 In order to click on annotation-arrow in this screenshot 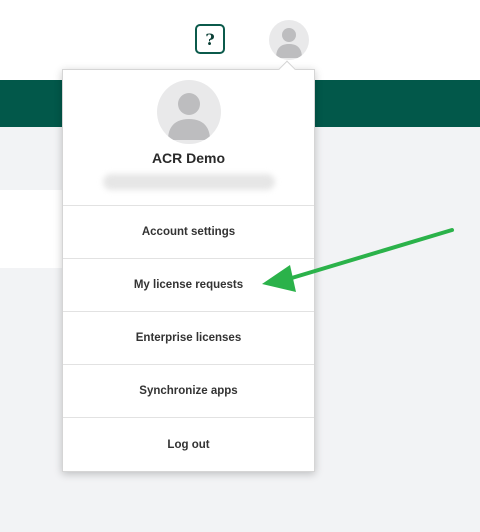, I will do `click(358, 260)`.